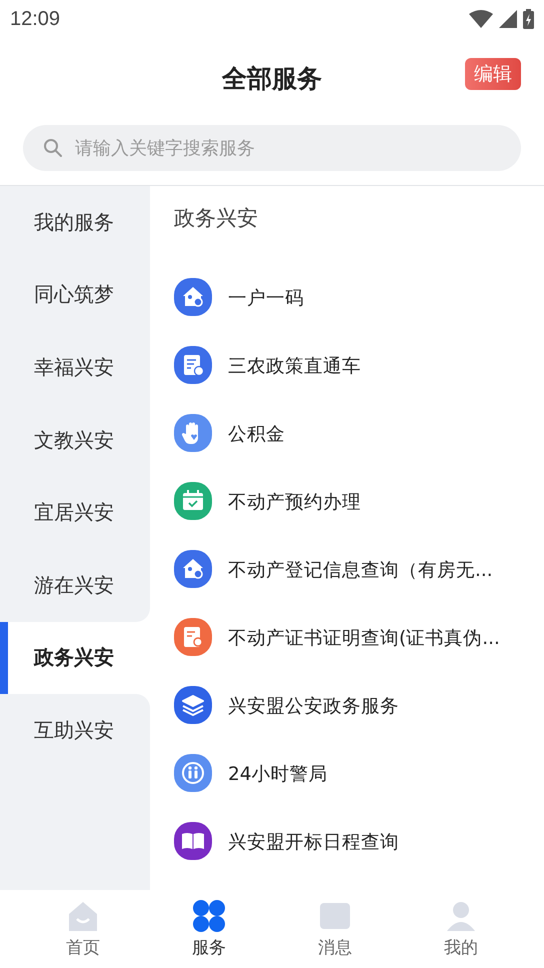 Image resolution: width=544 pixels, height=968 pixels. I want to click on section-title: 政务兴安, so click(216, 218).